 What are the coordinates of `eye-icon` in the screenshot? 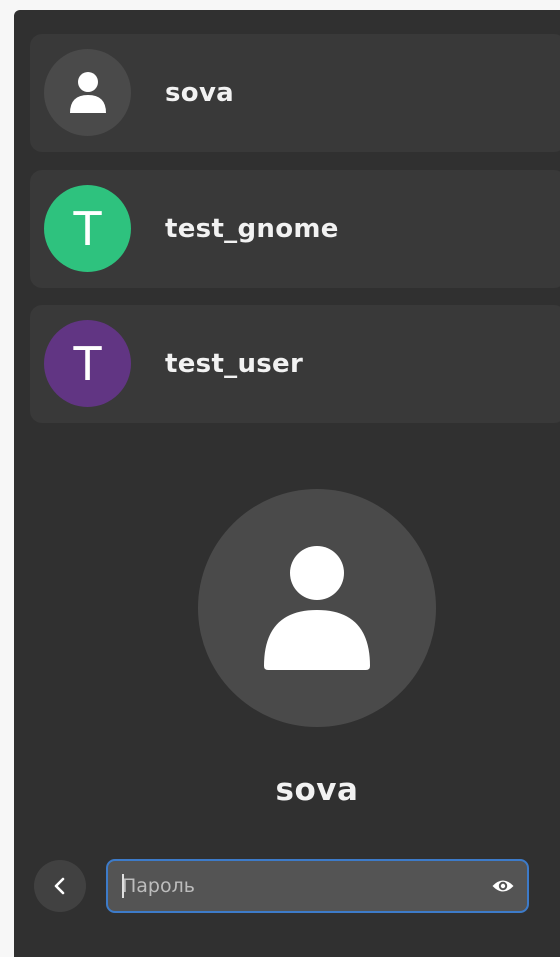 It's located at (503, 886).